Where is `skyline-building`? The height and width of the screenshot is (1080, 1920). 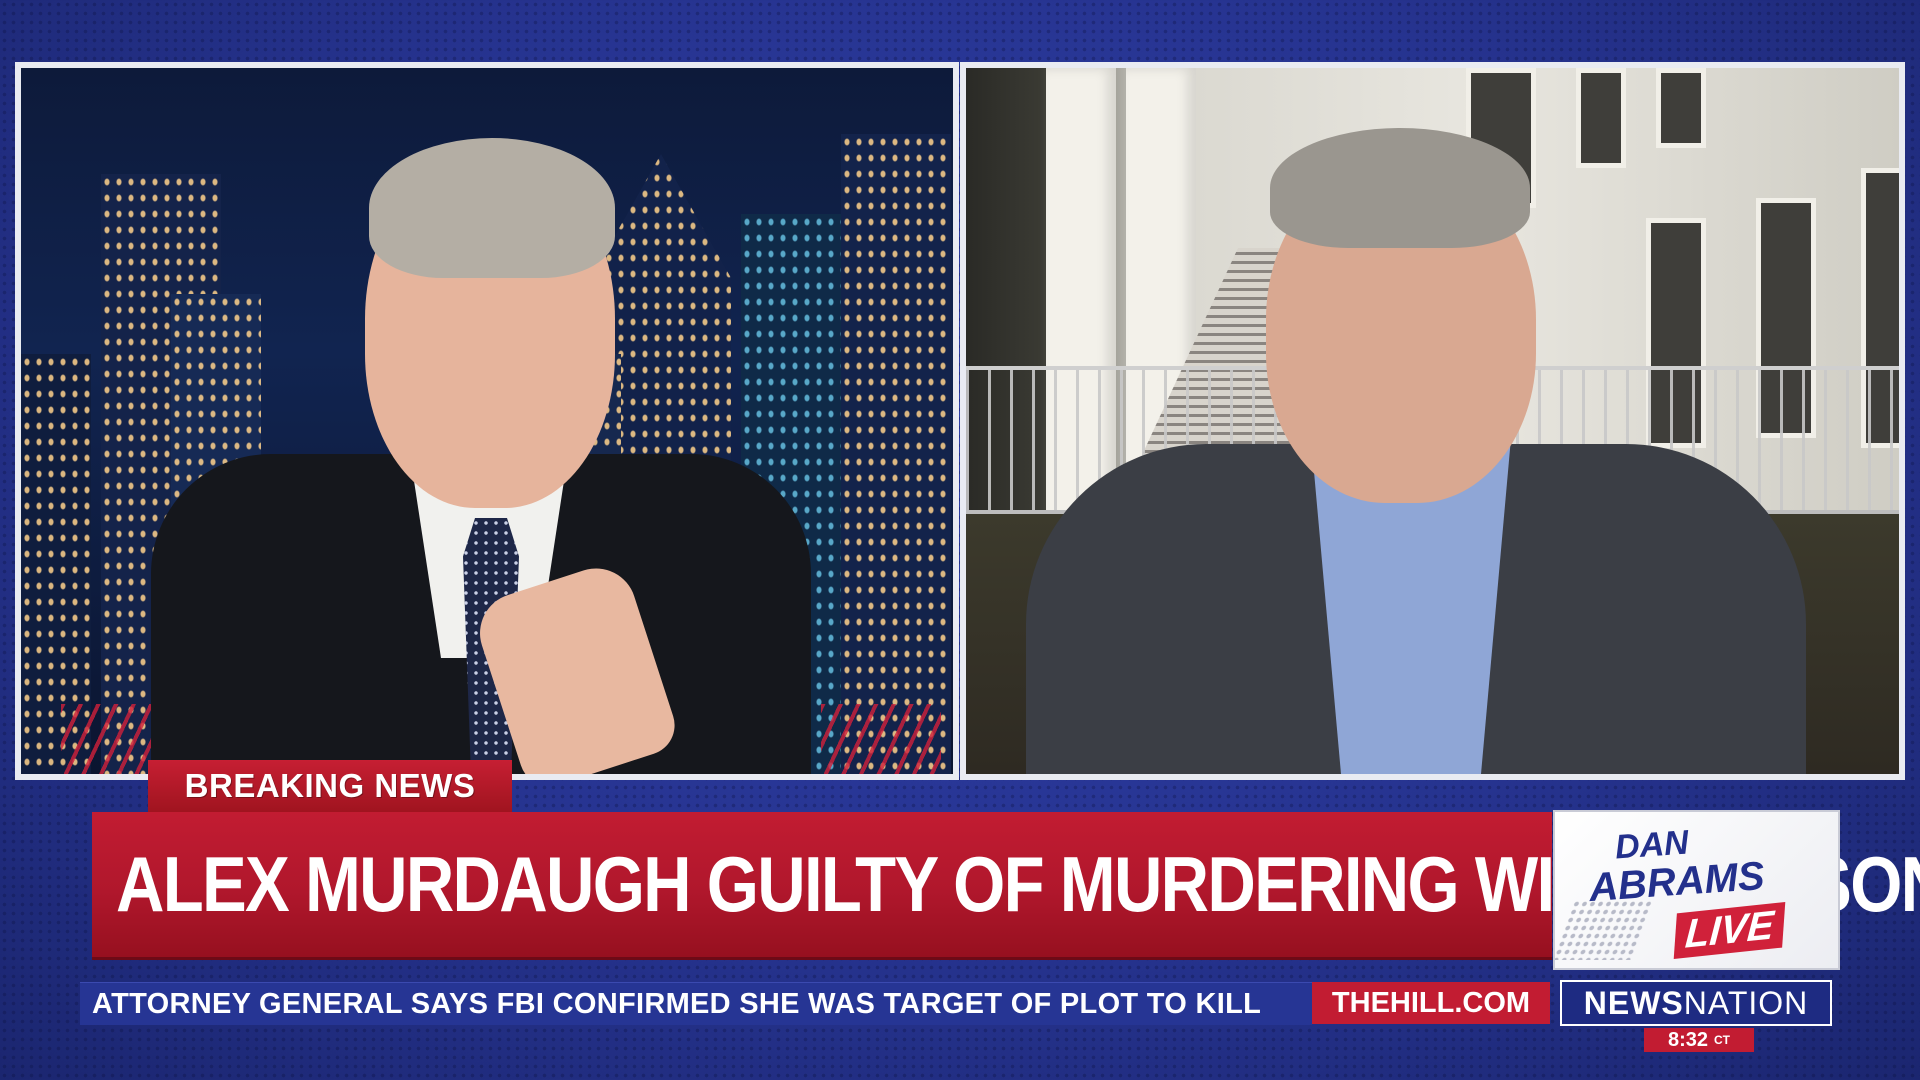 skyline-building is located at coordinates (896, 454).